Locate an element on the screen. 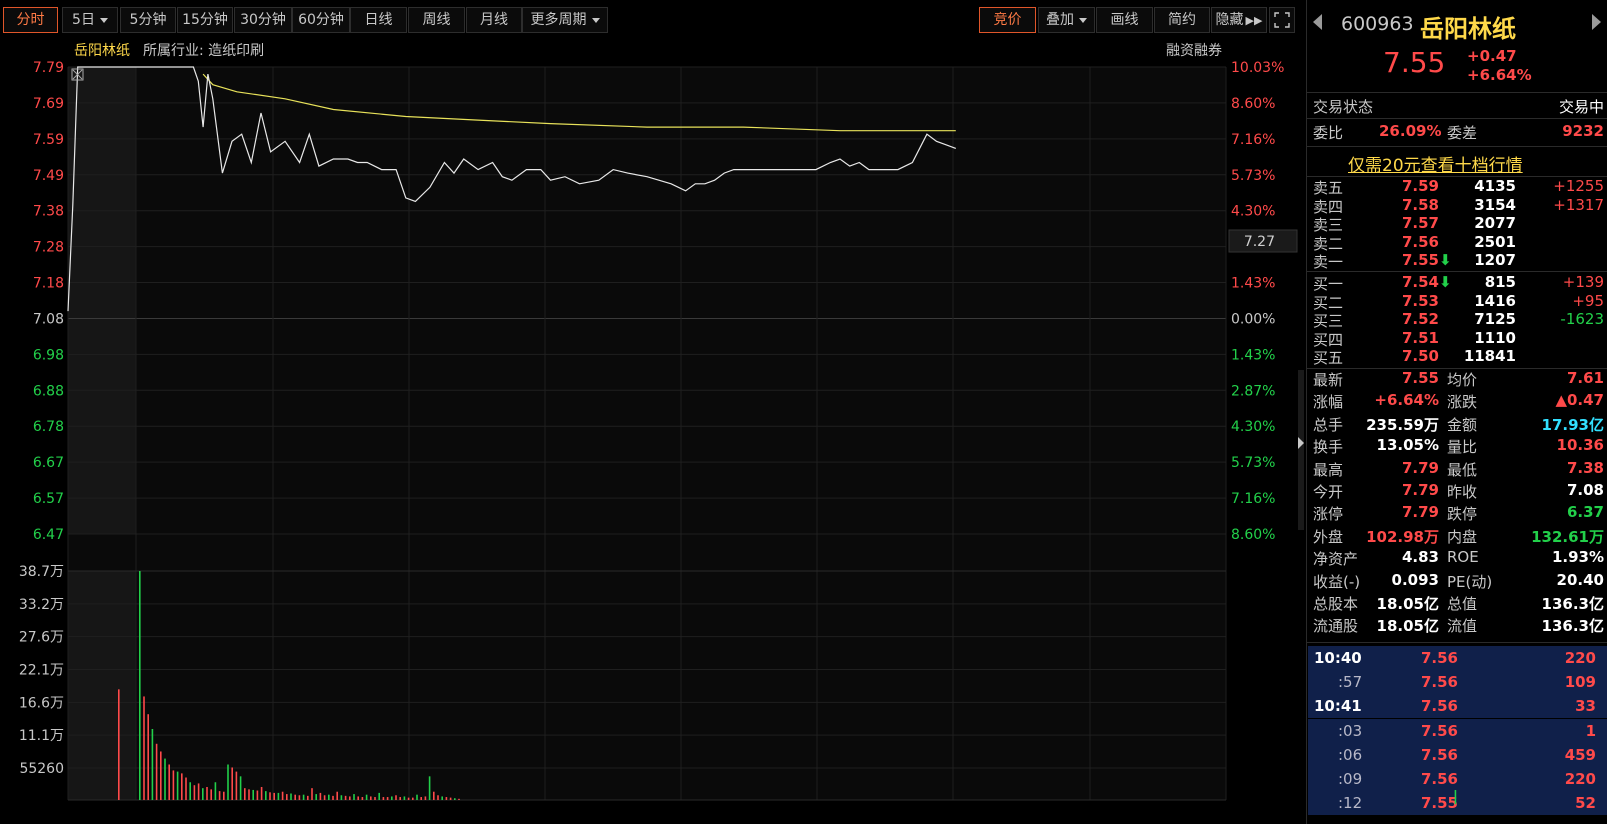  tick-price: 7.56 is located at coordinates (1439, 730).